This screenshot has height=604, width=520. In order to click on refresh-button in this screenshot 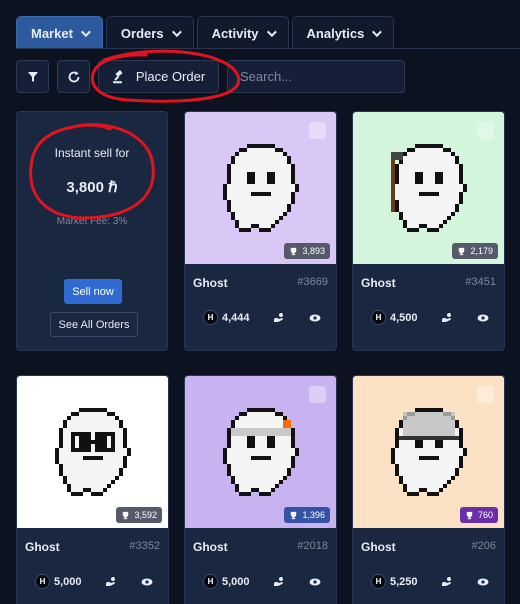, I will do `click(73, 76)`.